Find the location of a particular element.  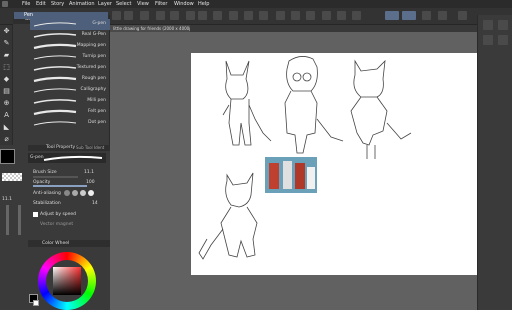

fill-selection-icon is located at coordinates (310, 15).